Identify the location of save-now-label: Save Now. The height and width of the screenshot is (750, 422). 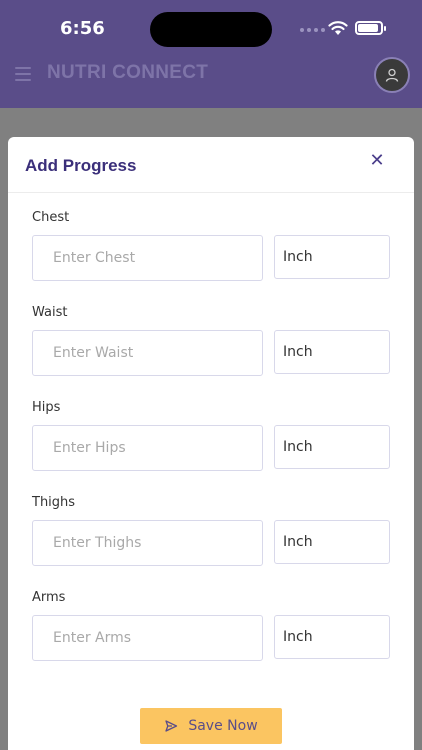
(223, 726).